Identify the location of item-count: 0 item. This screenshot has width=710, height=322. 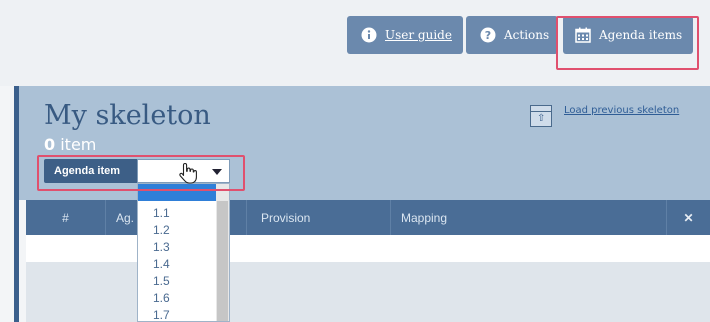
(70, 144).